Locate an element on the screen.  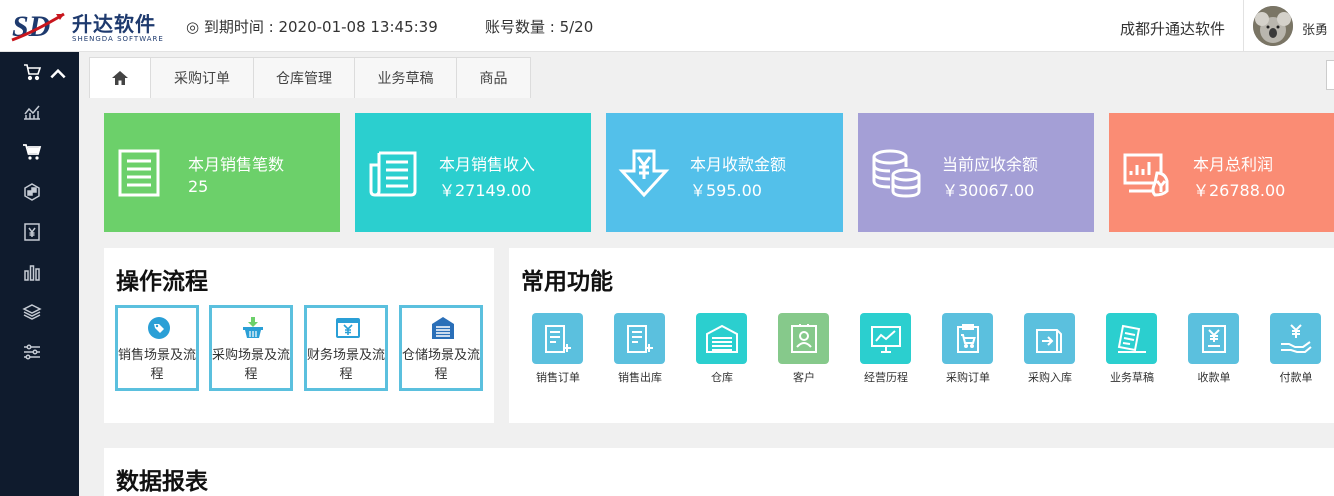
flow-item-storage: 仓储场景及流程 is located at coordinates (441, 348).